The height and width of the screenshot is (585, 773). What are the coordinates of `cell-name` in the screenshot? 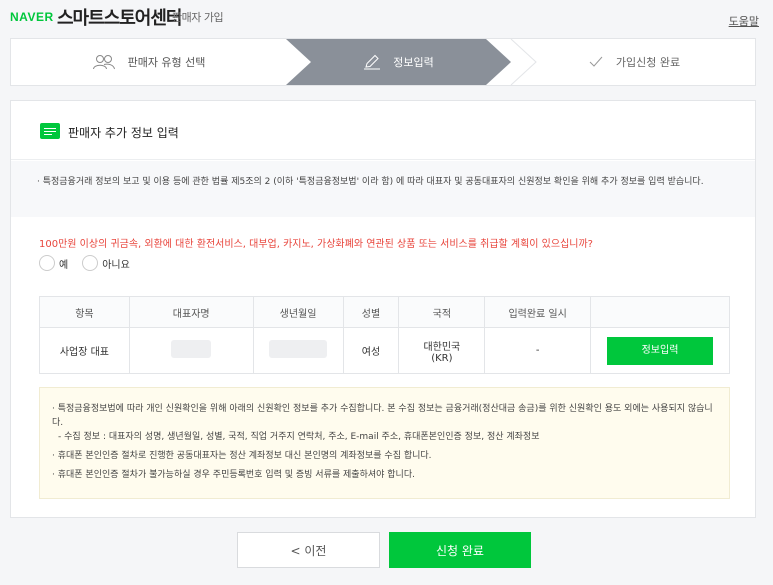 It's located at (191, 350).